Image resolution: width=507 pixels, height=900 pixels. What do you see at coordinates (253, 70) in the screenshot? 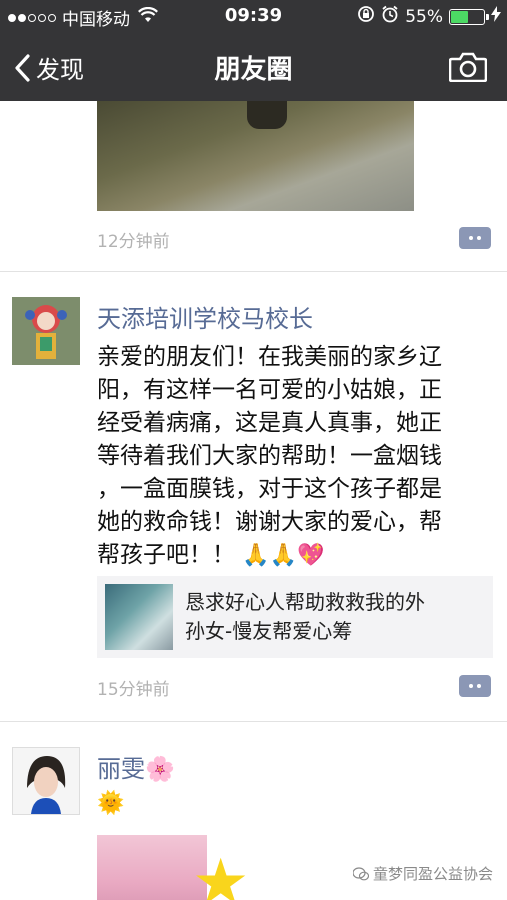
I see `page-title: 朋友圈` at bounding box center [253, 70].